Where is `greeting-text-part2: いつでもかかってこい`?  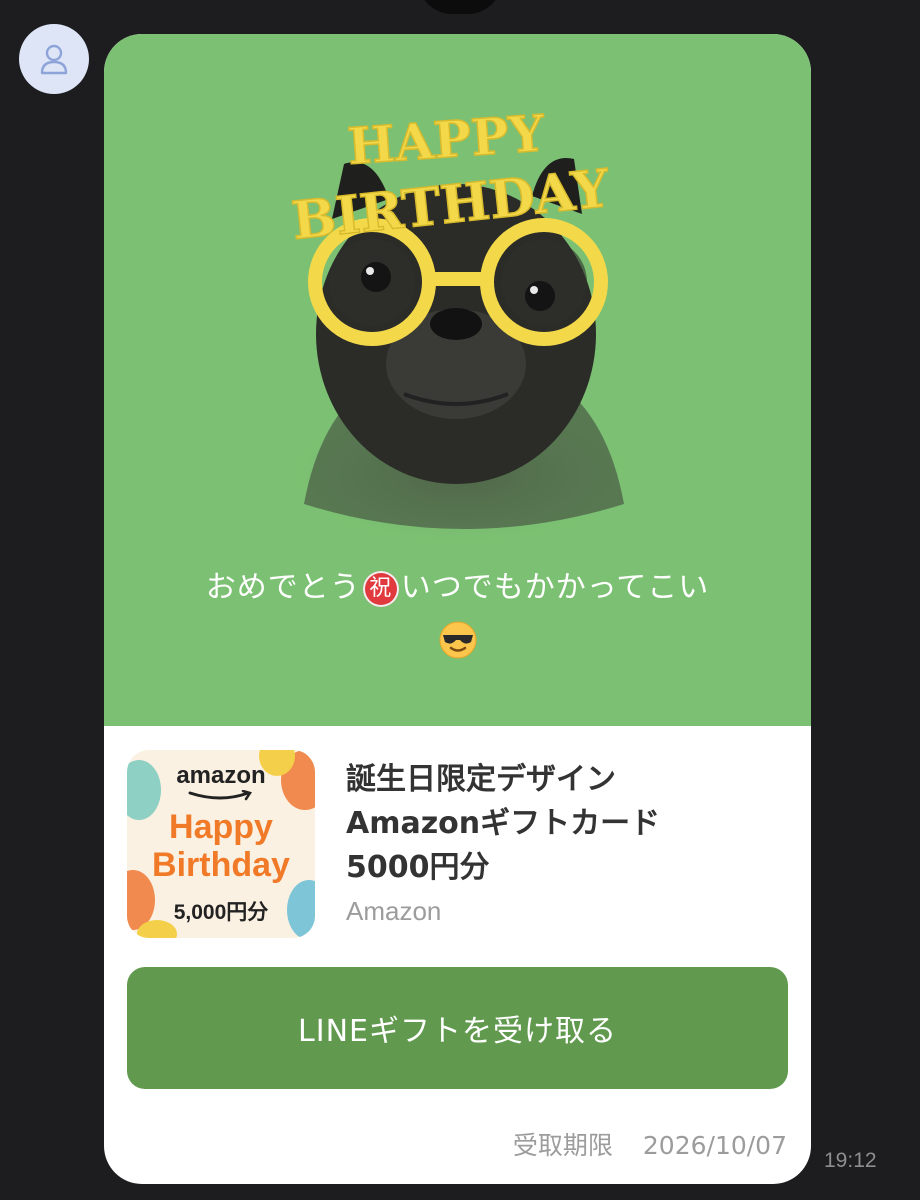
greeting-text-part2: いつでもかかってこい is located at coordinates (555, 587).